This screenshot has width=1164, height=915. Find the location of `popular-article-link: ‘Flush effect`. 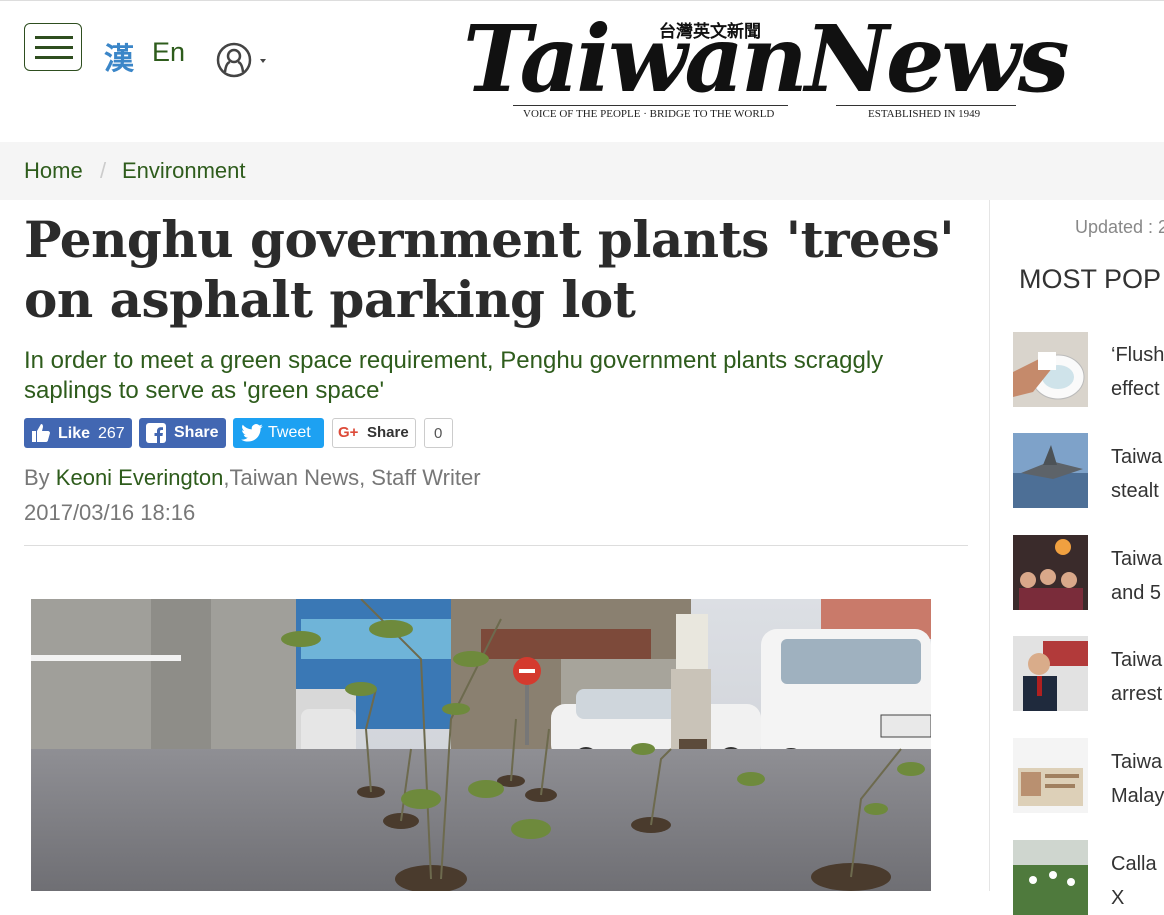

popular-article-link: ‘Flush effect is located at coordinates (1137, 372).